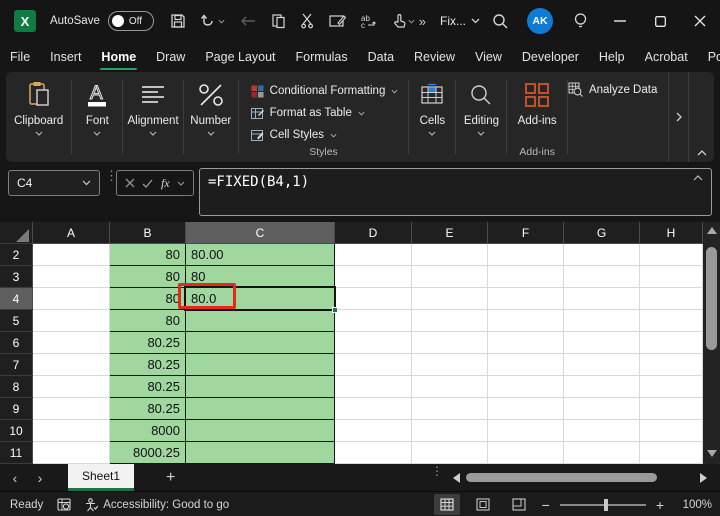  I want to click on editing-group: Editing, so click(481, 117).